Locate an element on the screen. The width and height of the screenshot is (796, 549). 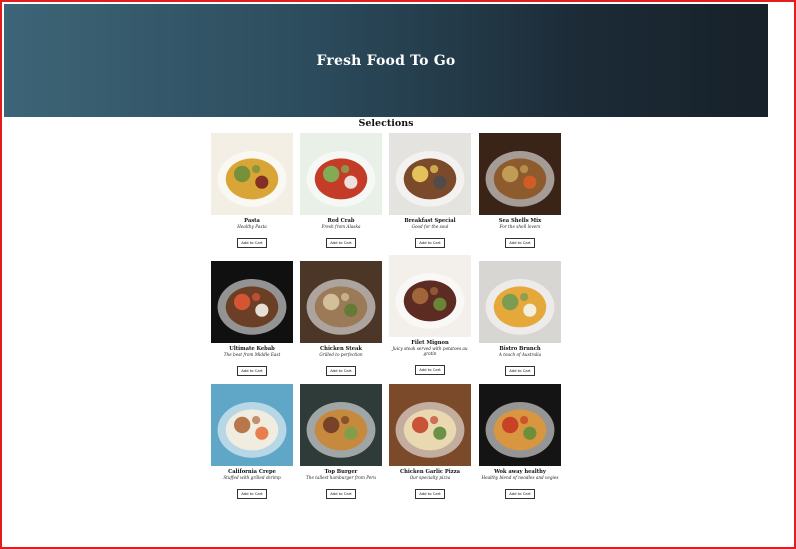
product-description: Our specialty pizza is located at coordinates (430, 477).